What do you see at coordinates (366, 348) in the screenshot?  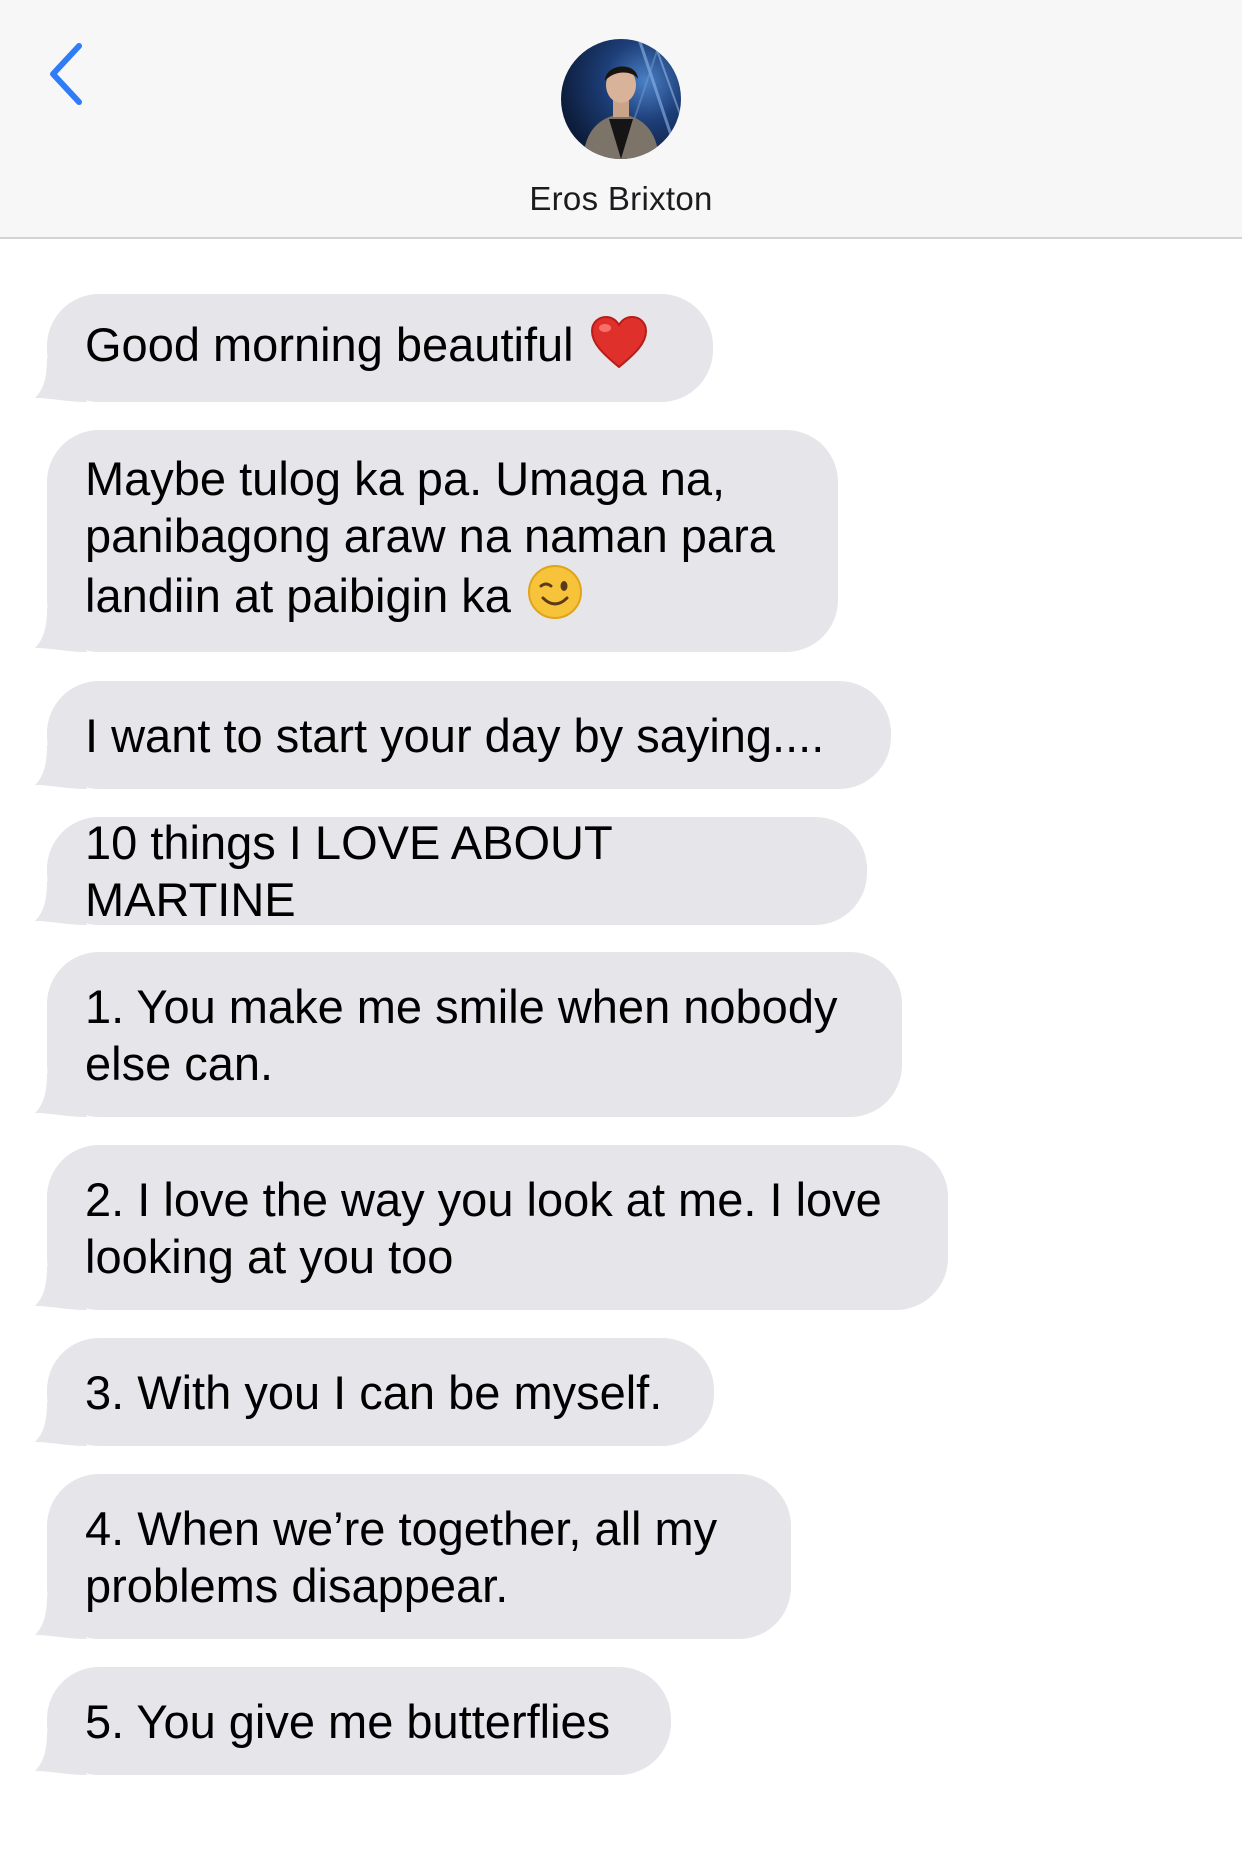 I see `message-text: Good morning beautiful` at bounding box center [366, 348].